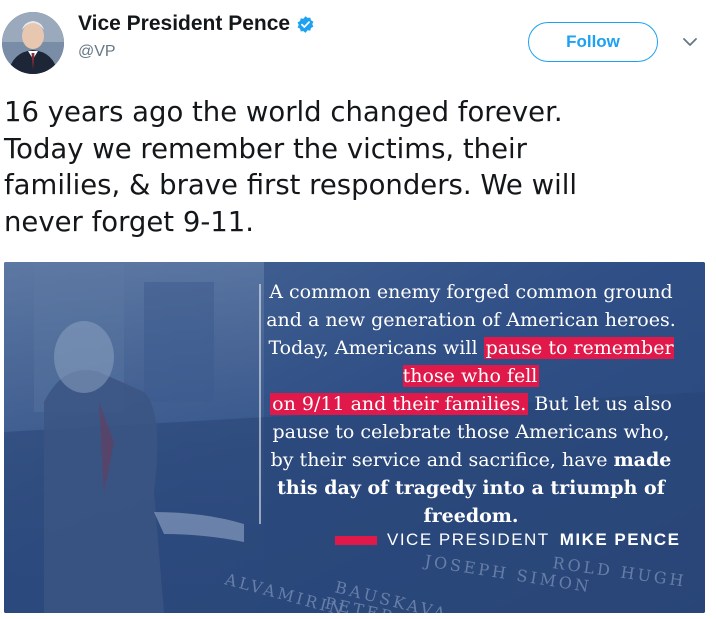 This screenshot has width=716, height=619. Describe the element at coordinates (399, 404) in the screenshot. I see `quote-highlight-2: on 9/11 and their families.` at that location.